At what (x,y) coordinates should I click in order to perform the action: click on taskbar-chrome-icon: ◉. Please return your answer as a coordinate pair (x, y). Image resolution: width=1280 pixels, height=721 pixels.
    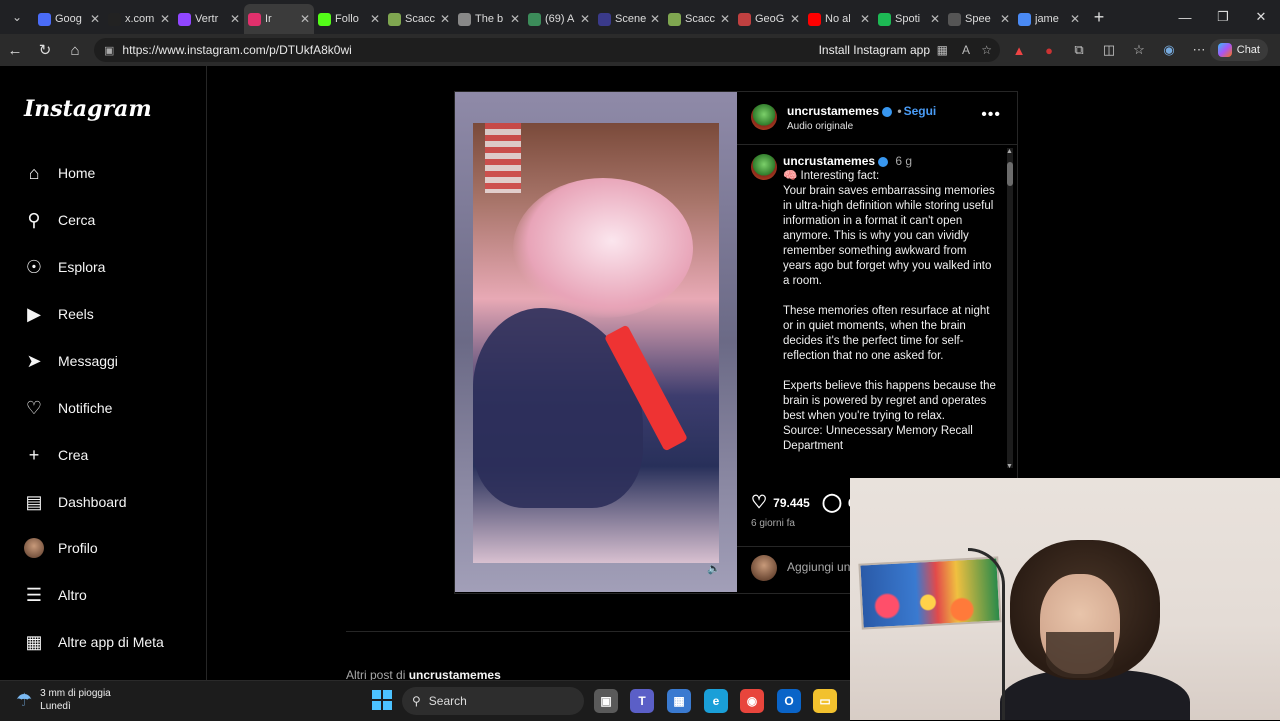
    Looking at the image, I should click on (752, 701).